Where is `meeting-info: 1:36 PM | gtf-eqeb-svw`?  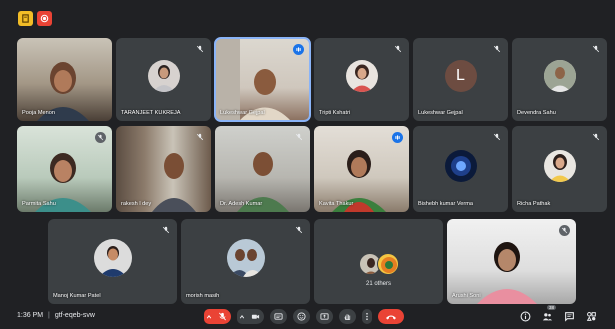
meeting-info: 1:36 PM | gtf-eqeb-svw is located at coordinates (56, 315).